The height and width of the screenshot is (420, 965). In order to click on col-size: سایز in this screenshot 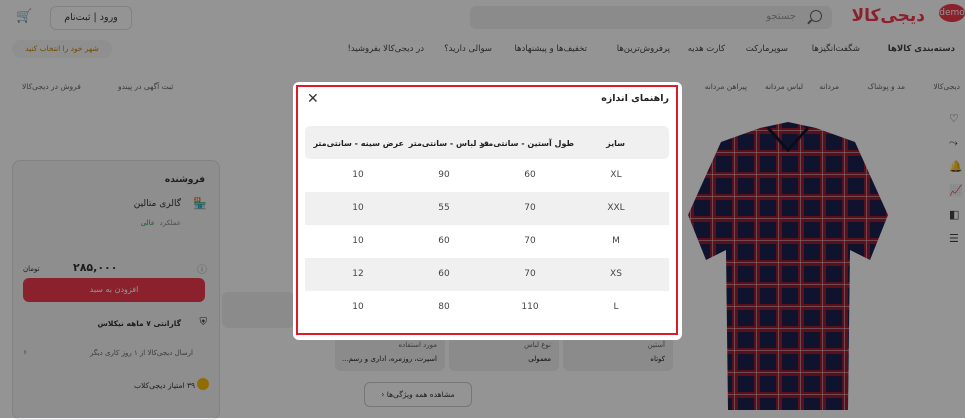, I will do `click(615, 143)`.